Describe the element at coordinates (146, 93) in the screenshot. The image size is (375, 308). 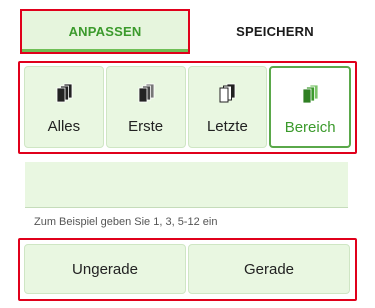
I see `first-pages-icon` at that location.